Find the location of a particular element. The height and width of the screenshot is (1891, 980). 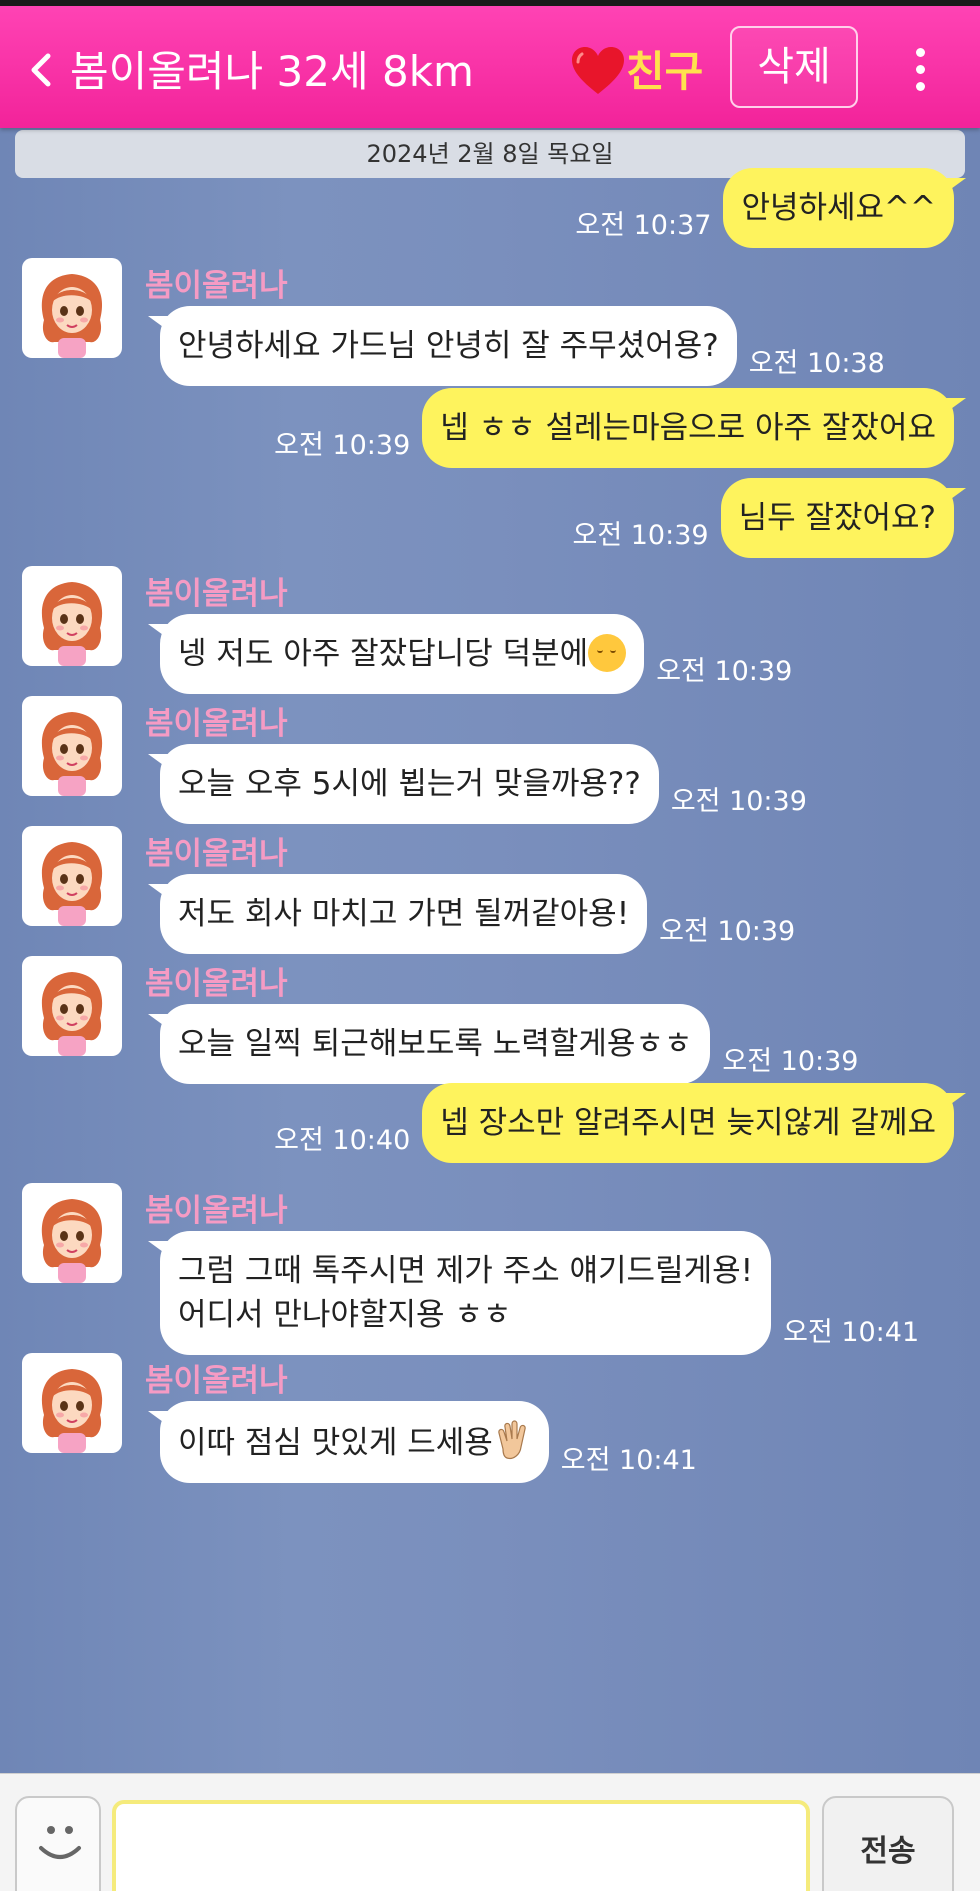

emoji-button is located at coordinates (58, 1843).